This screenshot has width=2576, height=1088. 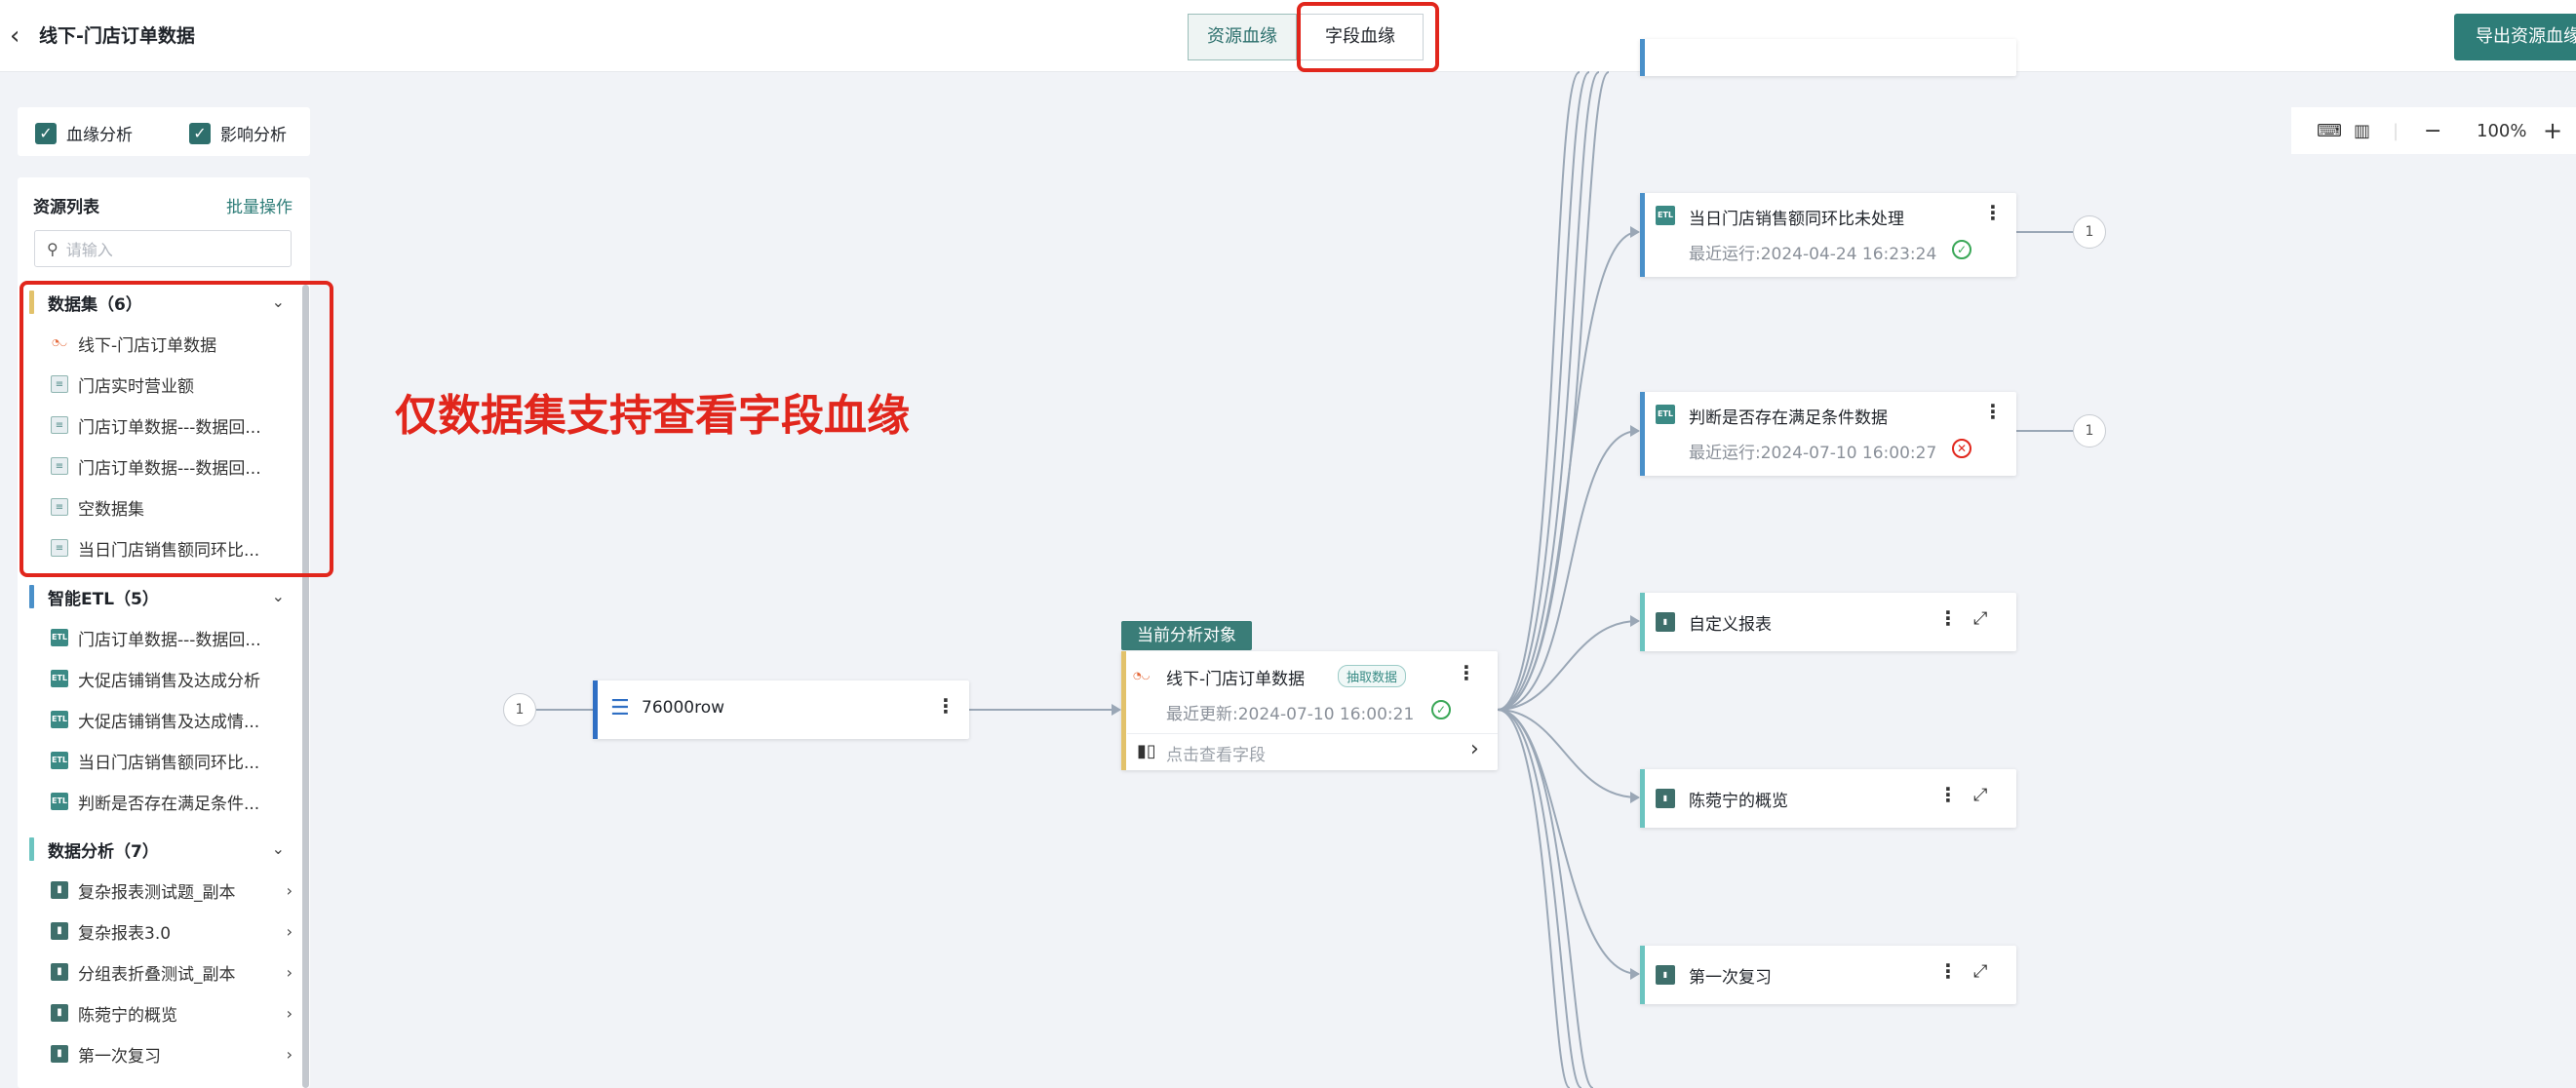 I want to click on node-title: 陈菀宁的概览, so click(x=1738, y=801).